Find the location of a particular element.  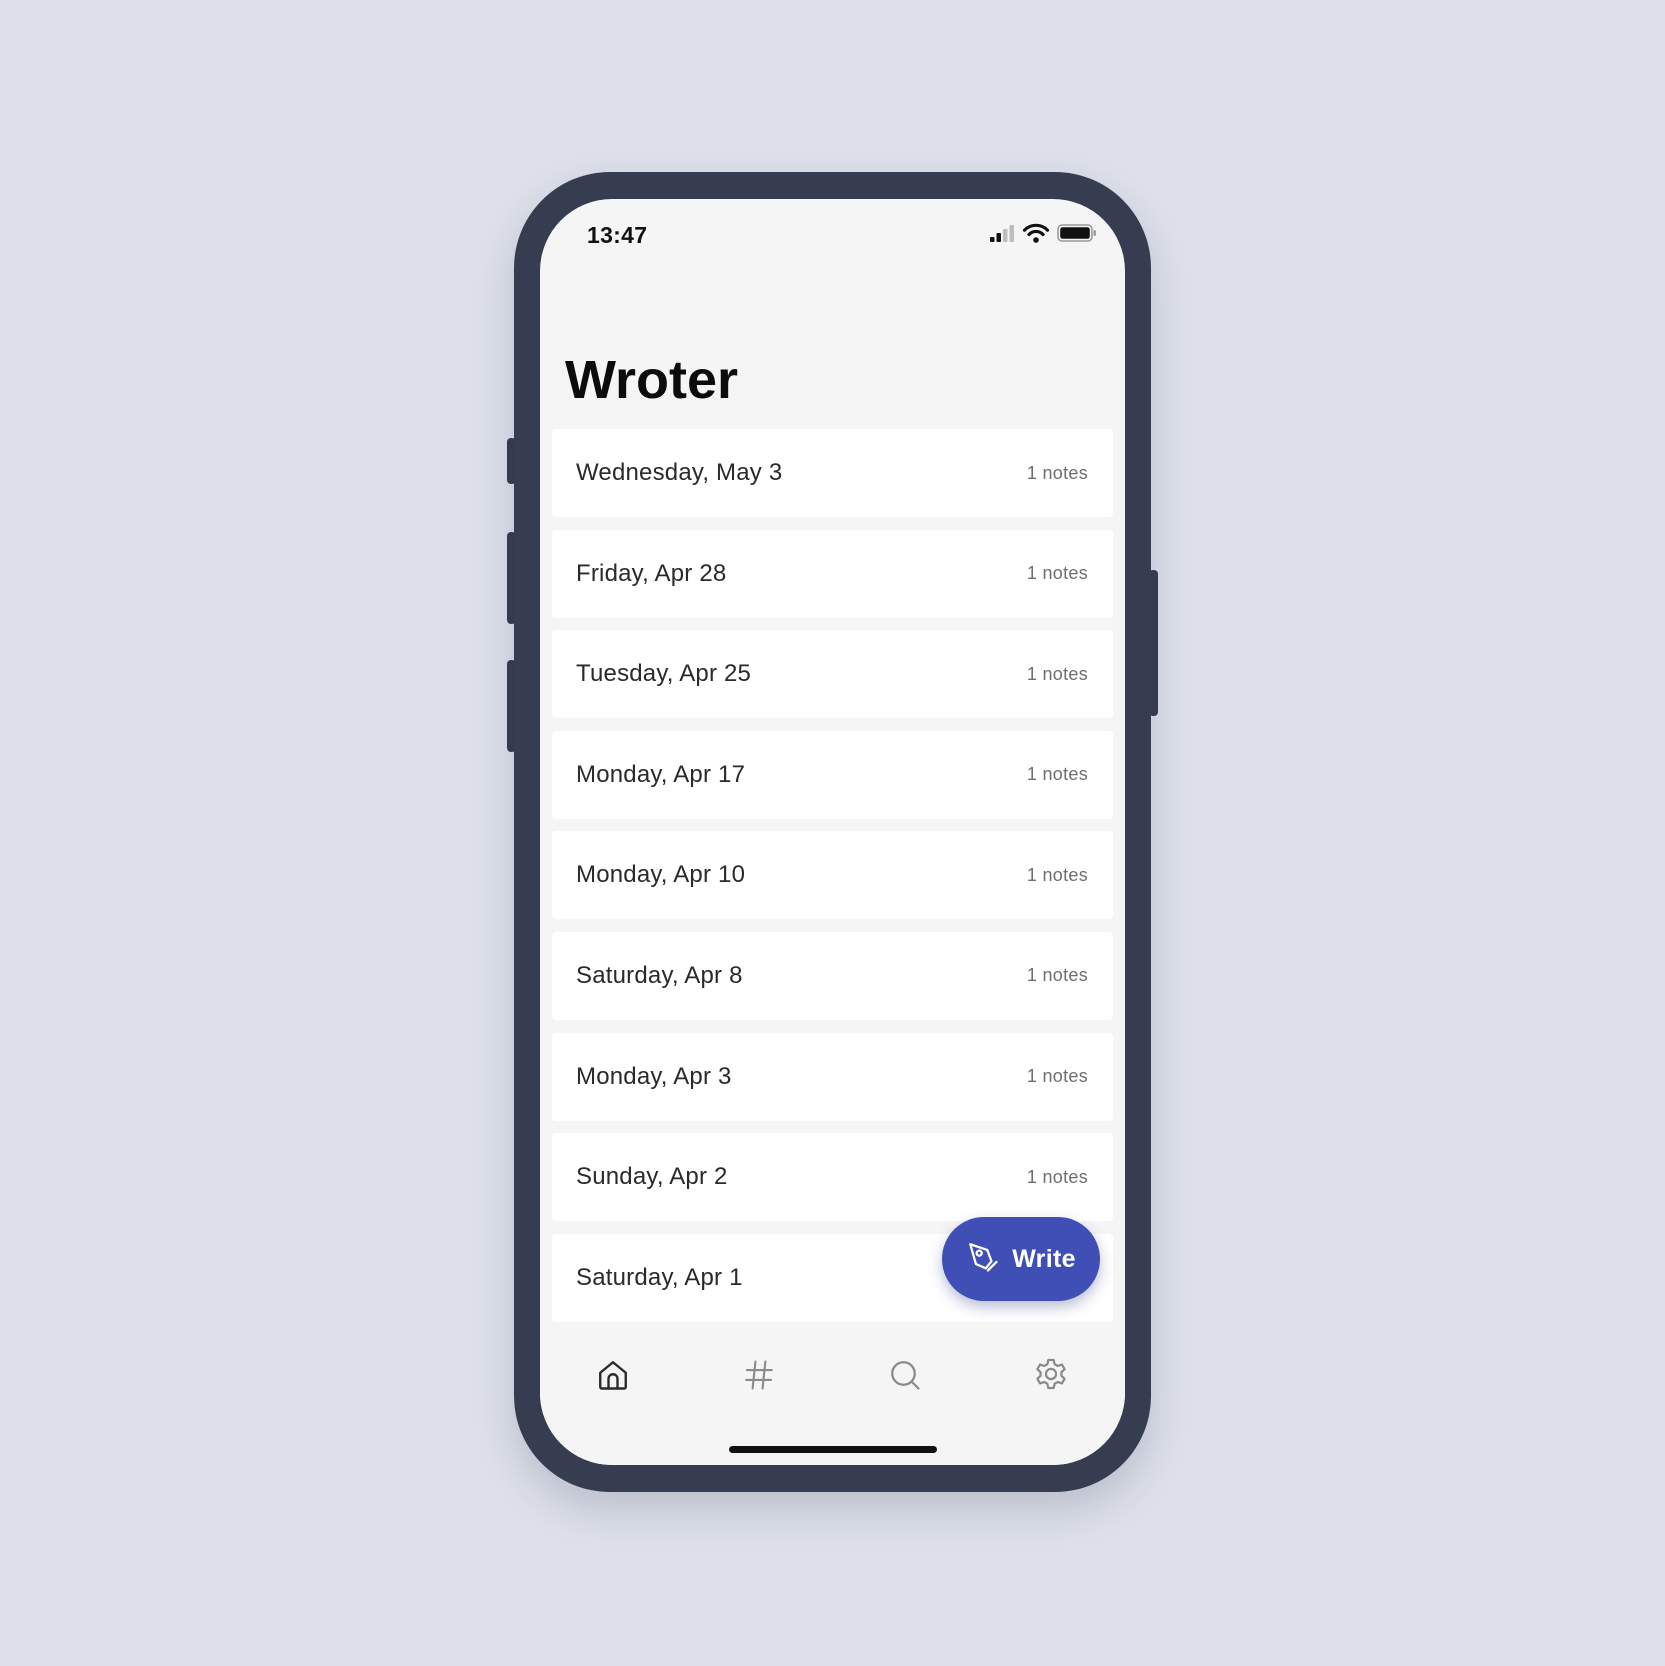

day-row: Monday, Apr 10 1 notes is located at coordinates (832, 875).